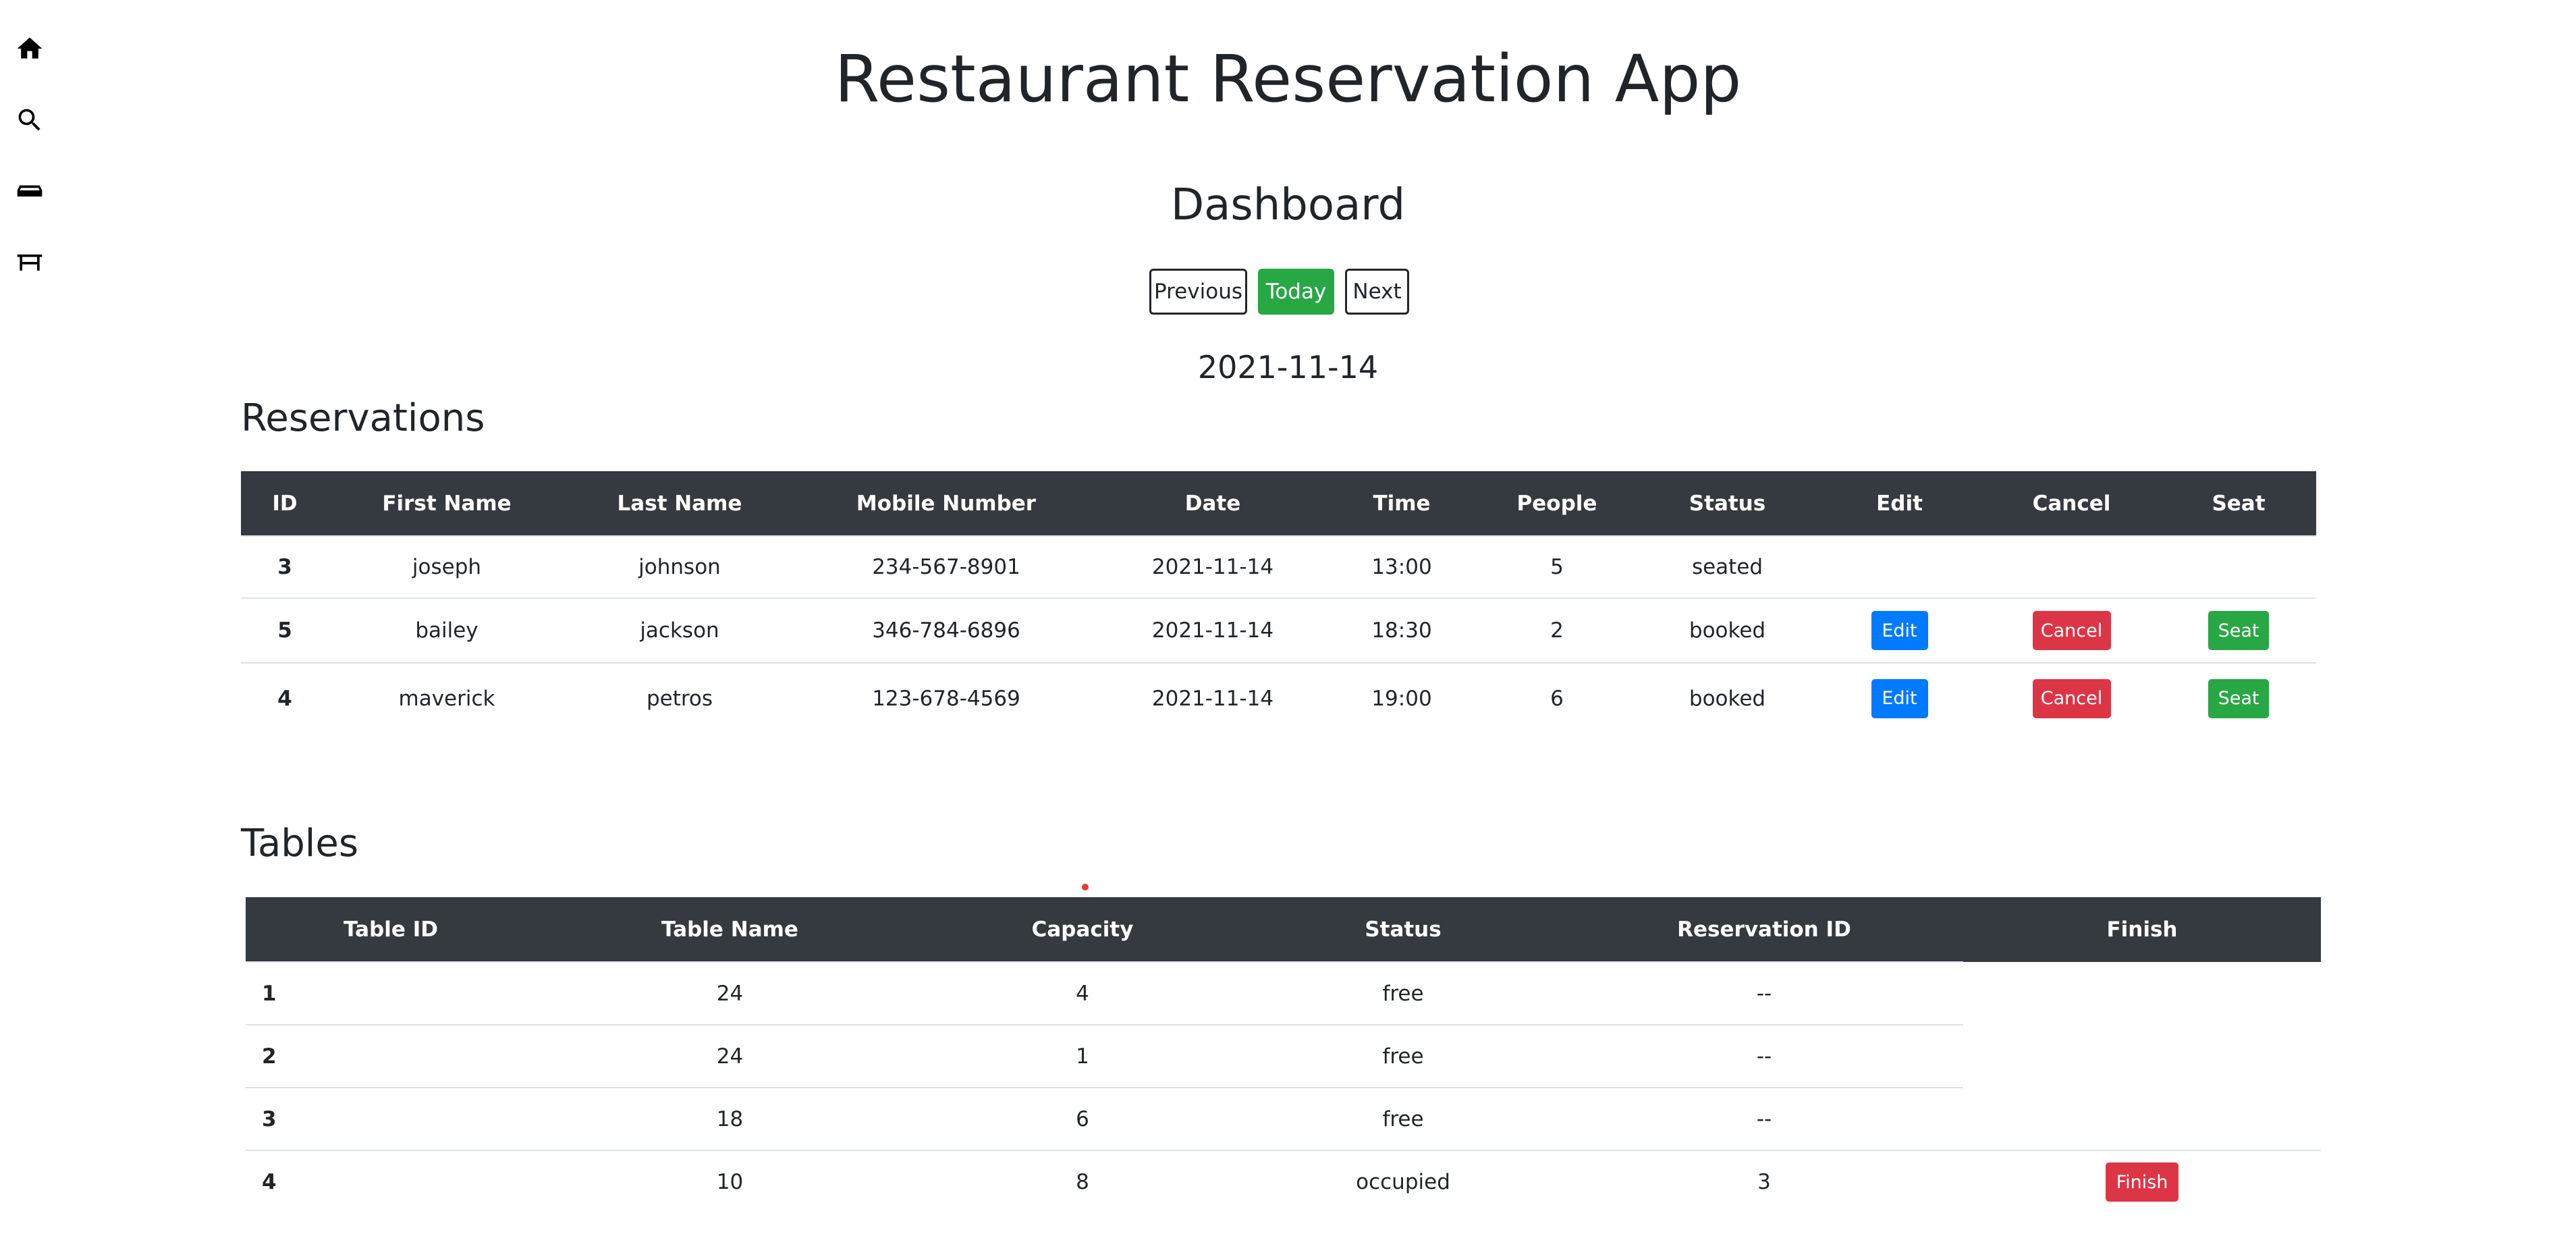  Describe the element at coordinates (1288, 205) in the screenshot. I see `dashboard-title: Dashboard` at that location.